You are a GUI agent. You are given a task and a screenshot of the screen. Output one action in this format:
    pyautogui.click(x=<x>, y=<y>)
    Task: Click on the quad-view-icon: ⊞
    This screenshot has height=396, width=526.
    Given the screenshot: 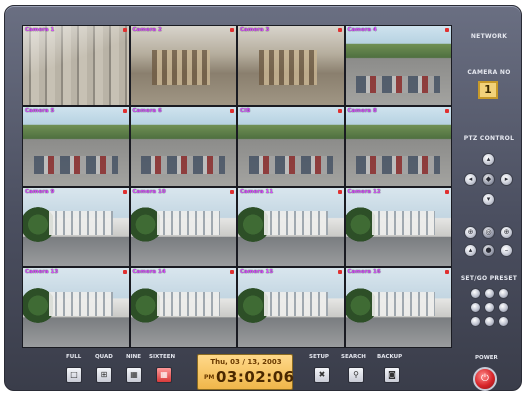 What is the action you would take?
    pyautogui.click(x=104, y=374)
    